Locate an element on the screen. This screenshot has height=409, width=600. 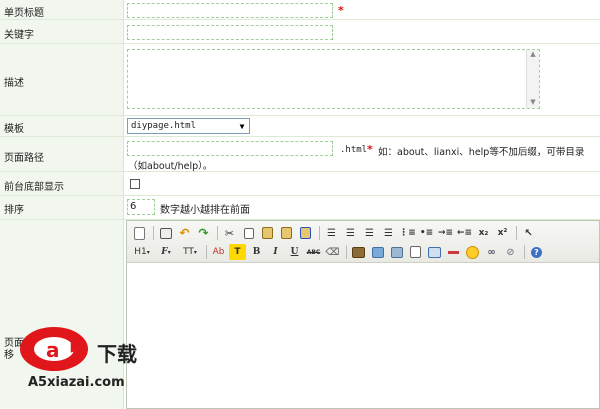
heading-button: H1 ▾ is located at coordinates (142, 252).